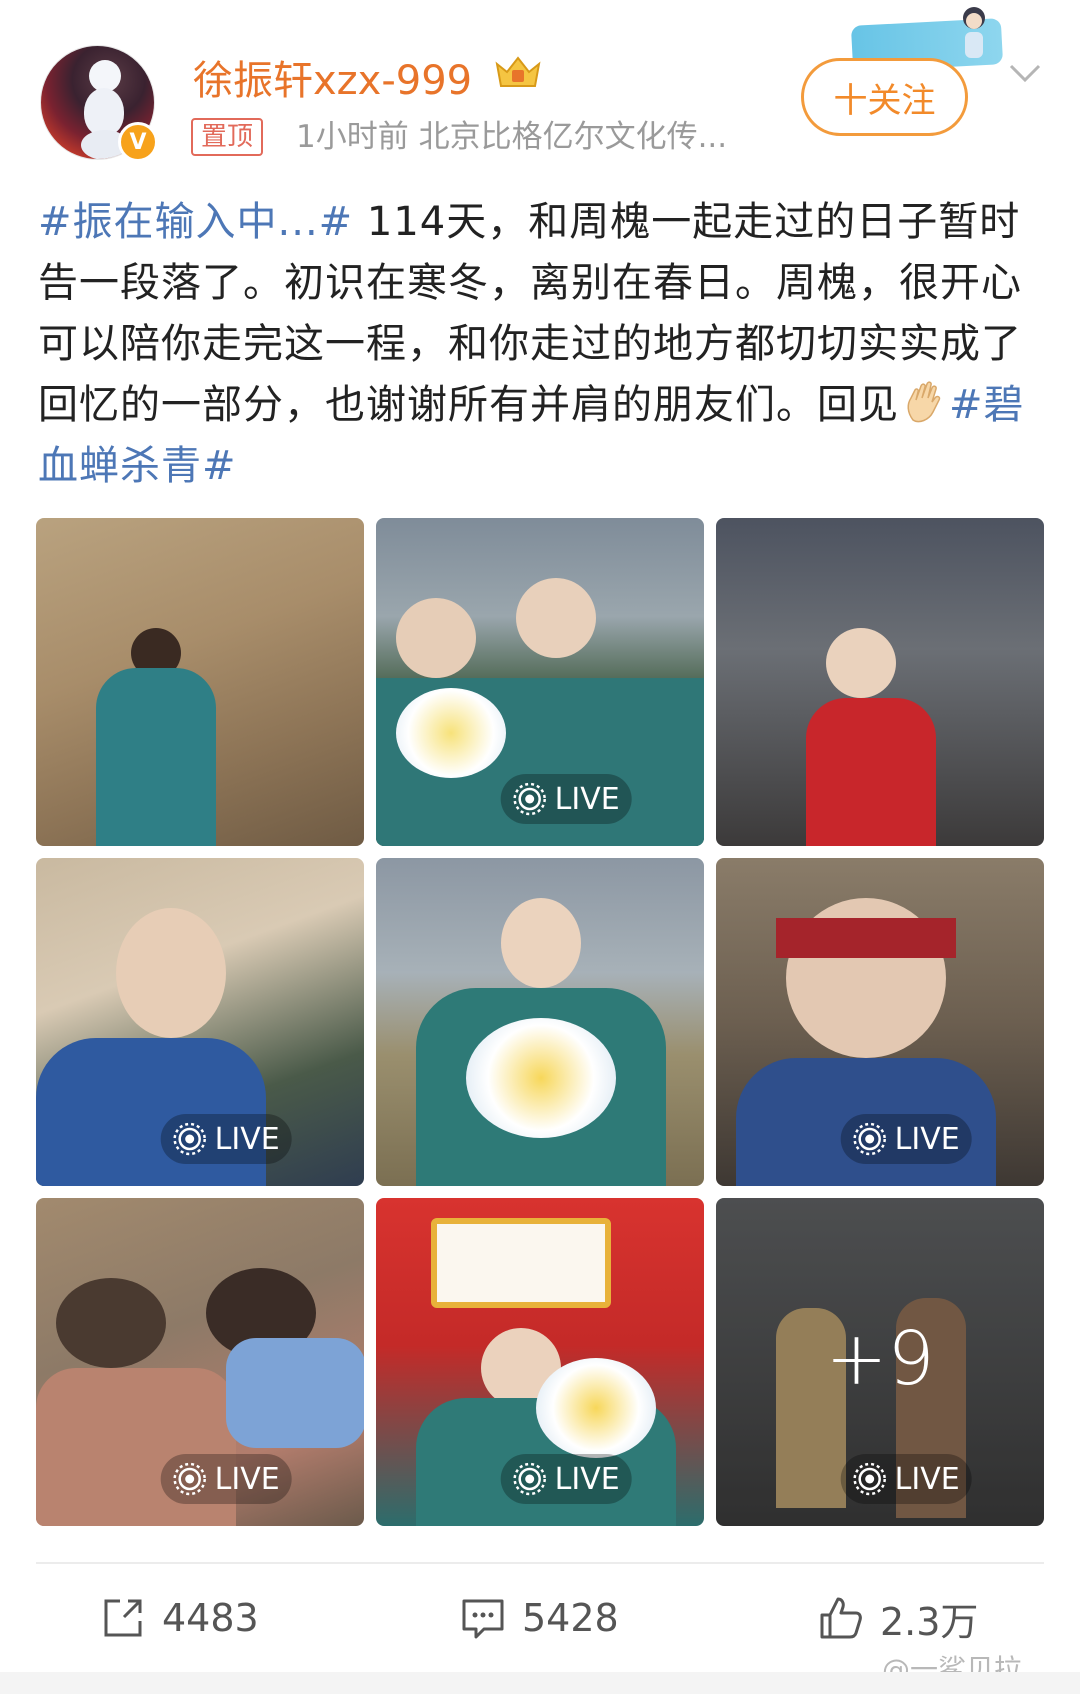 This screenshot has height=1694, width=1080. What do you see at coordinates (924, 402) in the screenshot?
I see `waving-hand-emoji-icon` at bounding box center [924, 402].